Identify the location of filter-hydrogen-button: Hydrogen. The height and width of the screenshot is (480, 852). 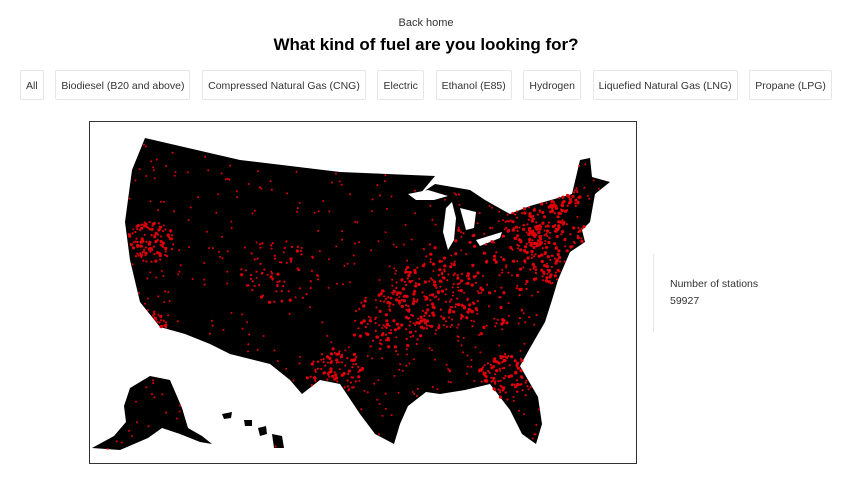
(552, 85).